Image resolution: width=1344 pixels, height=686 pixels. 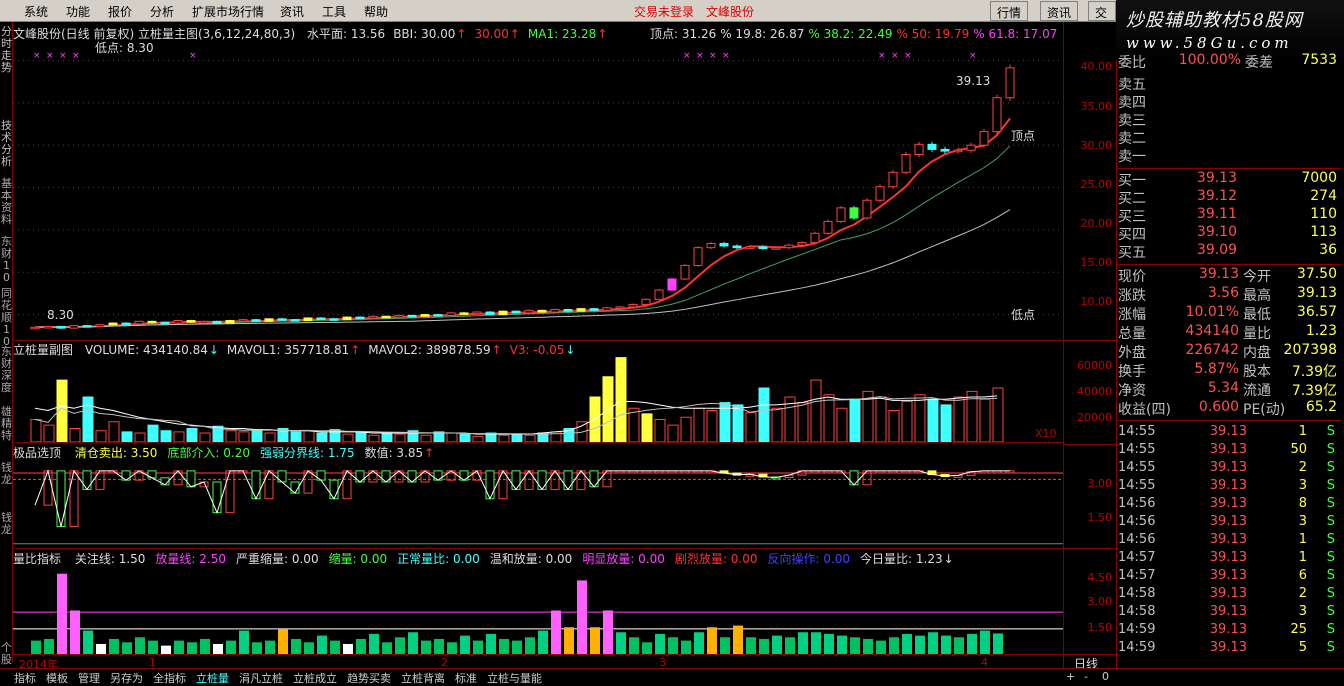 What do you see at coordinates (6, 318) in the screenshot?
I see `nav-ths10: 同花顺10` at bounding box center [6, 318].